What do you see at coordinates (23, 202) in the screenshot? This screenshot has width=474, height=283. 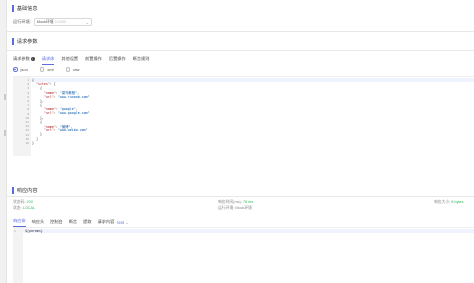 I see `status-code-item: 状态码: 200` at bounding box center [23, 202].